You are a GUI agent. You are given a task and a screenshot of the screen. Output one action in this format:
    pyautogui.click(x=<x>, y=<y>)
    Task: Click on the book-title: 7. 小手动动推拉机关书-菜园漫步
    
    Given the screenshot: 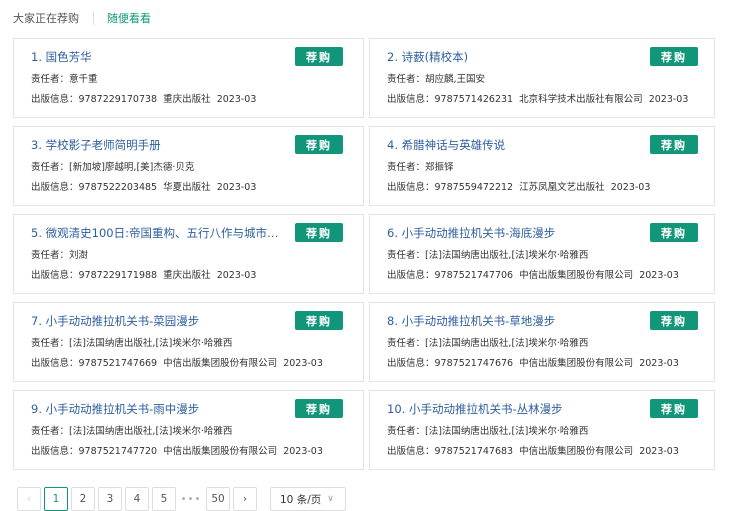 What is the action you would take?
    pyautogui.click(x=159, y=321)
    